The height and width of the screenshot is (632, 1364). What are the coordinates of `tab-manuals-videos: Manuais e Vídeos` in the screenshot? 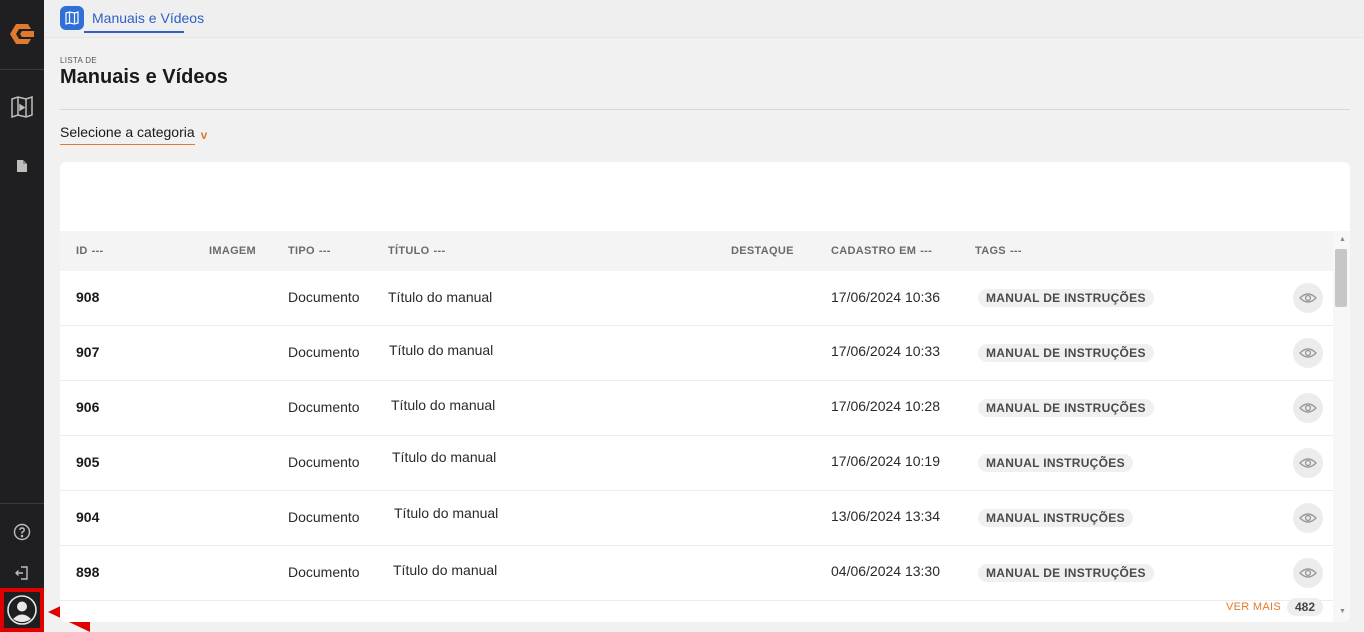 It's located at (132, 22).